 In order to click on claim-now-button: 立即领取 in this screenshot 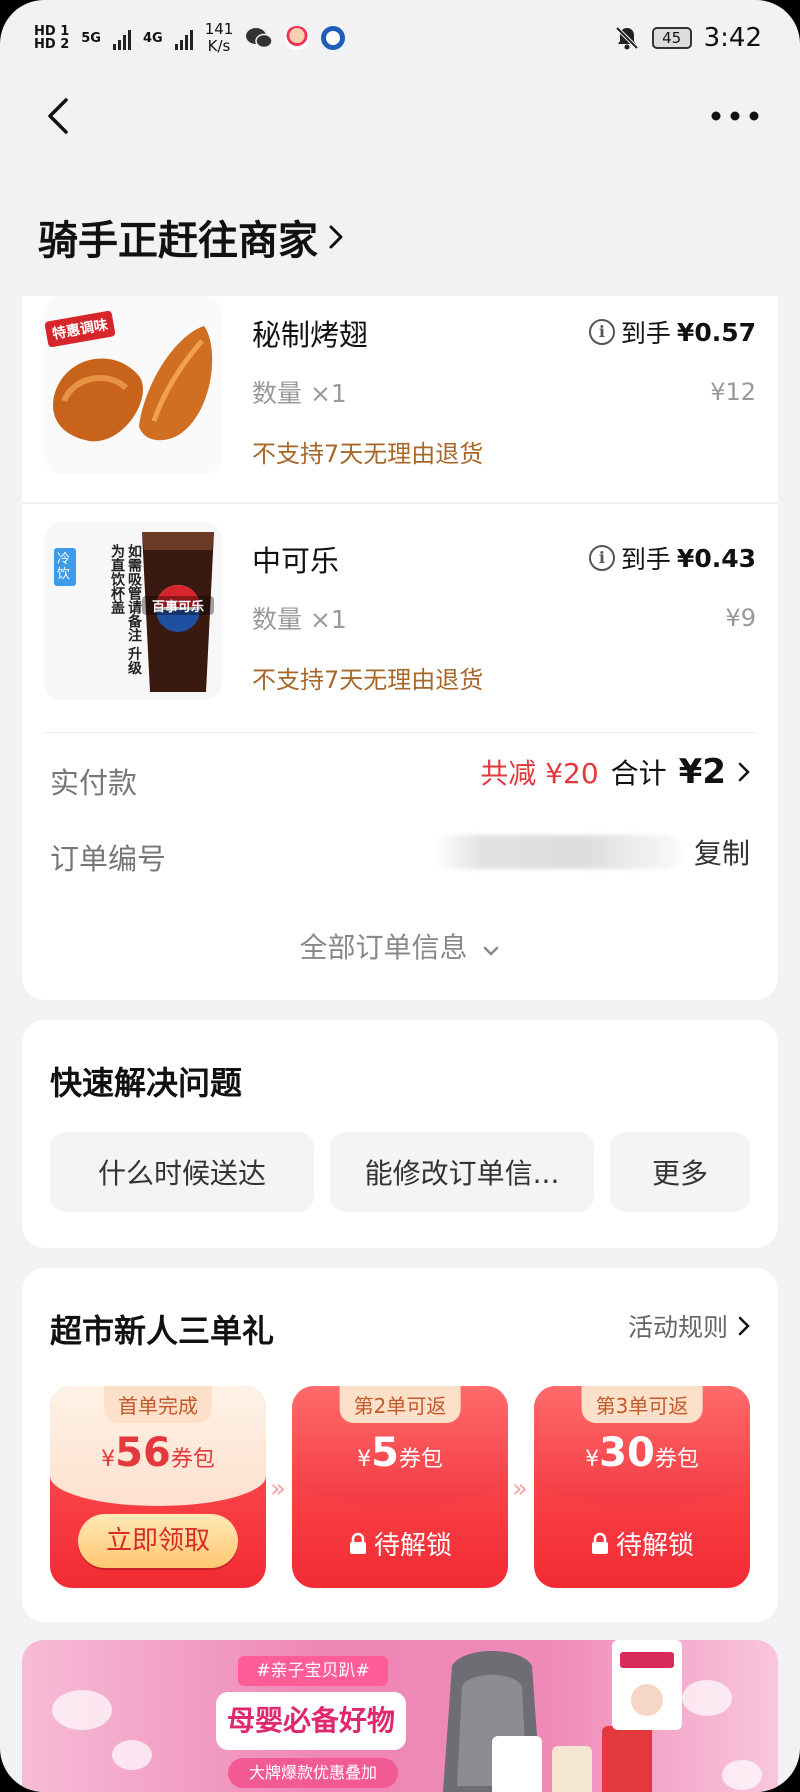, I will do `click(158, 1541)`.